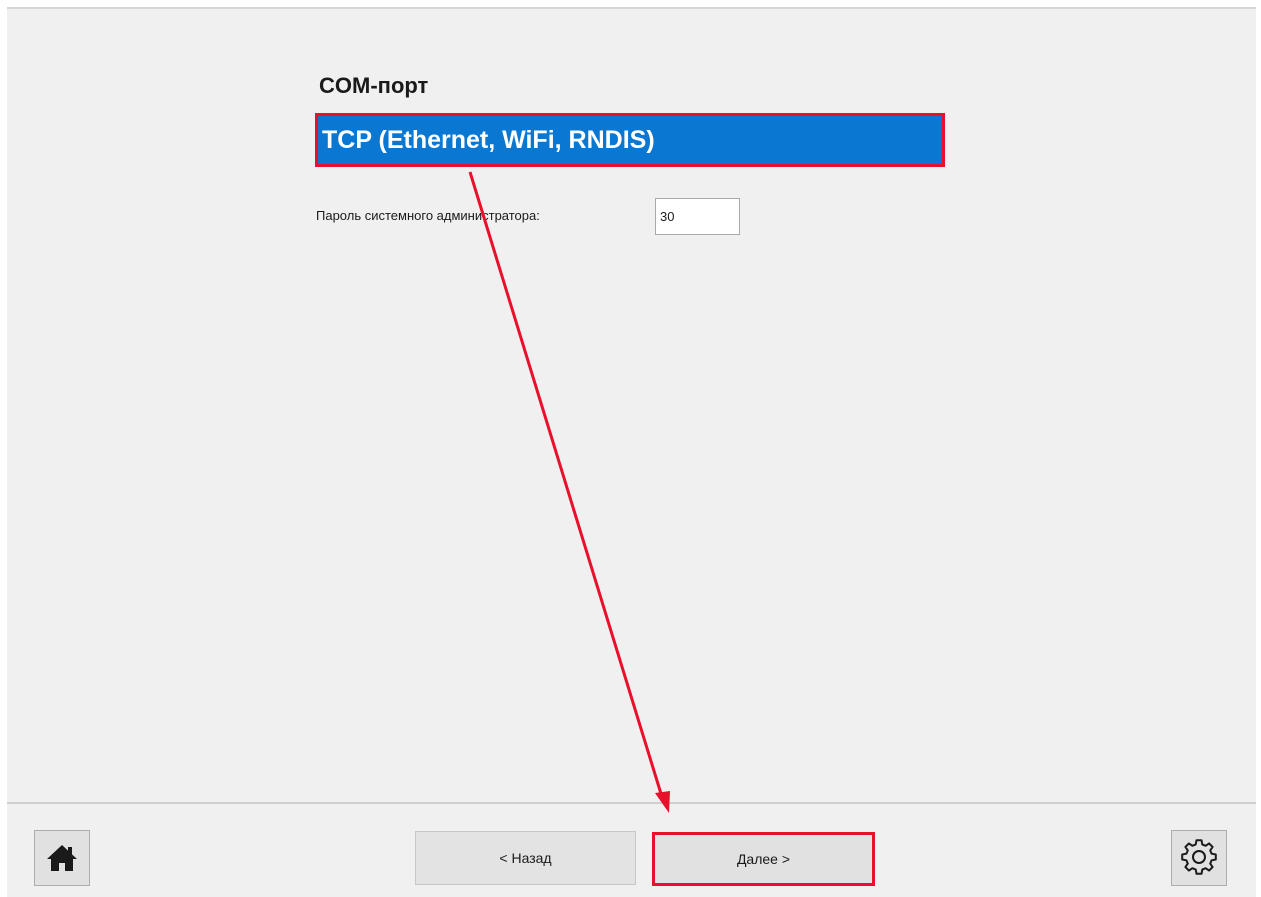 The image size is (1261, 897). I want to click on navigation-bar: < Назад Далее >, so click(631, 849).